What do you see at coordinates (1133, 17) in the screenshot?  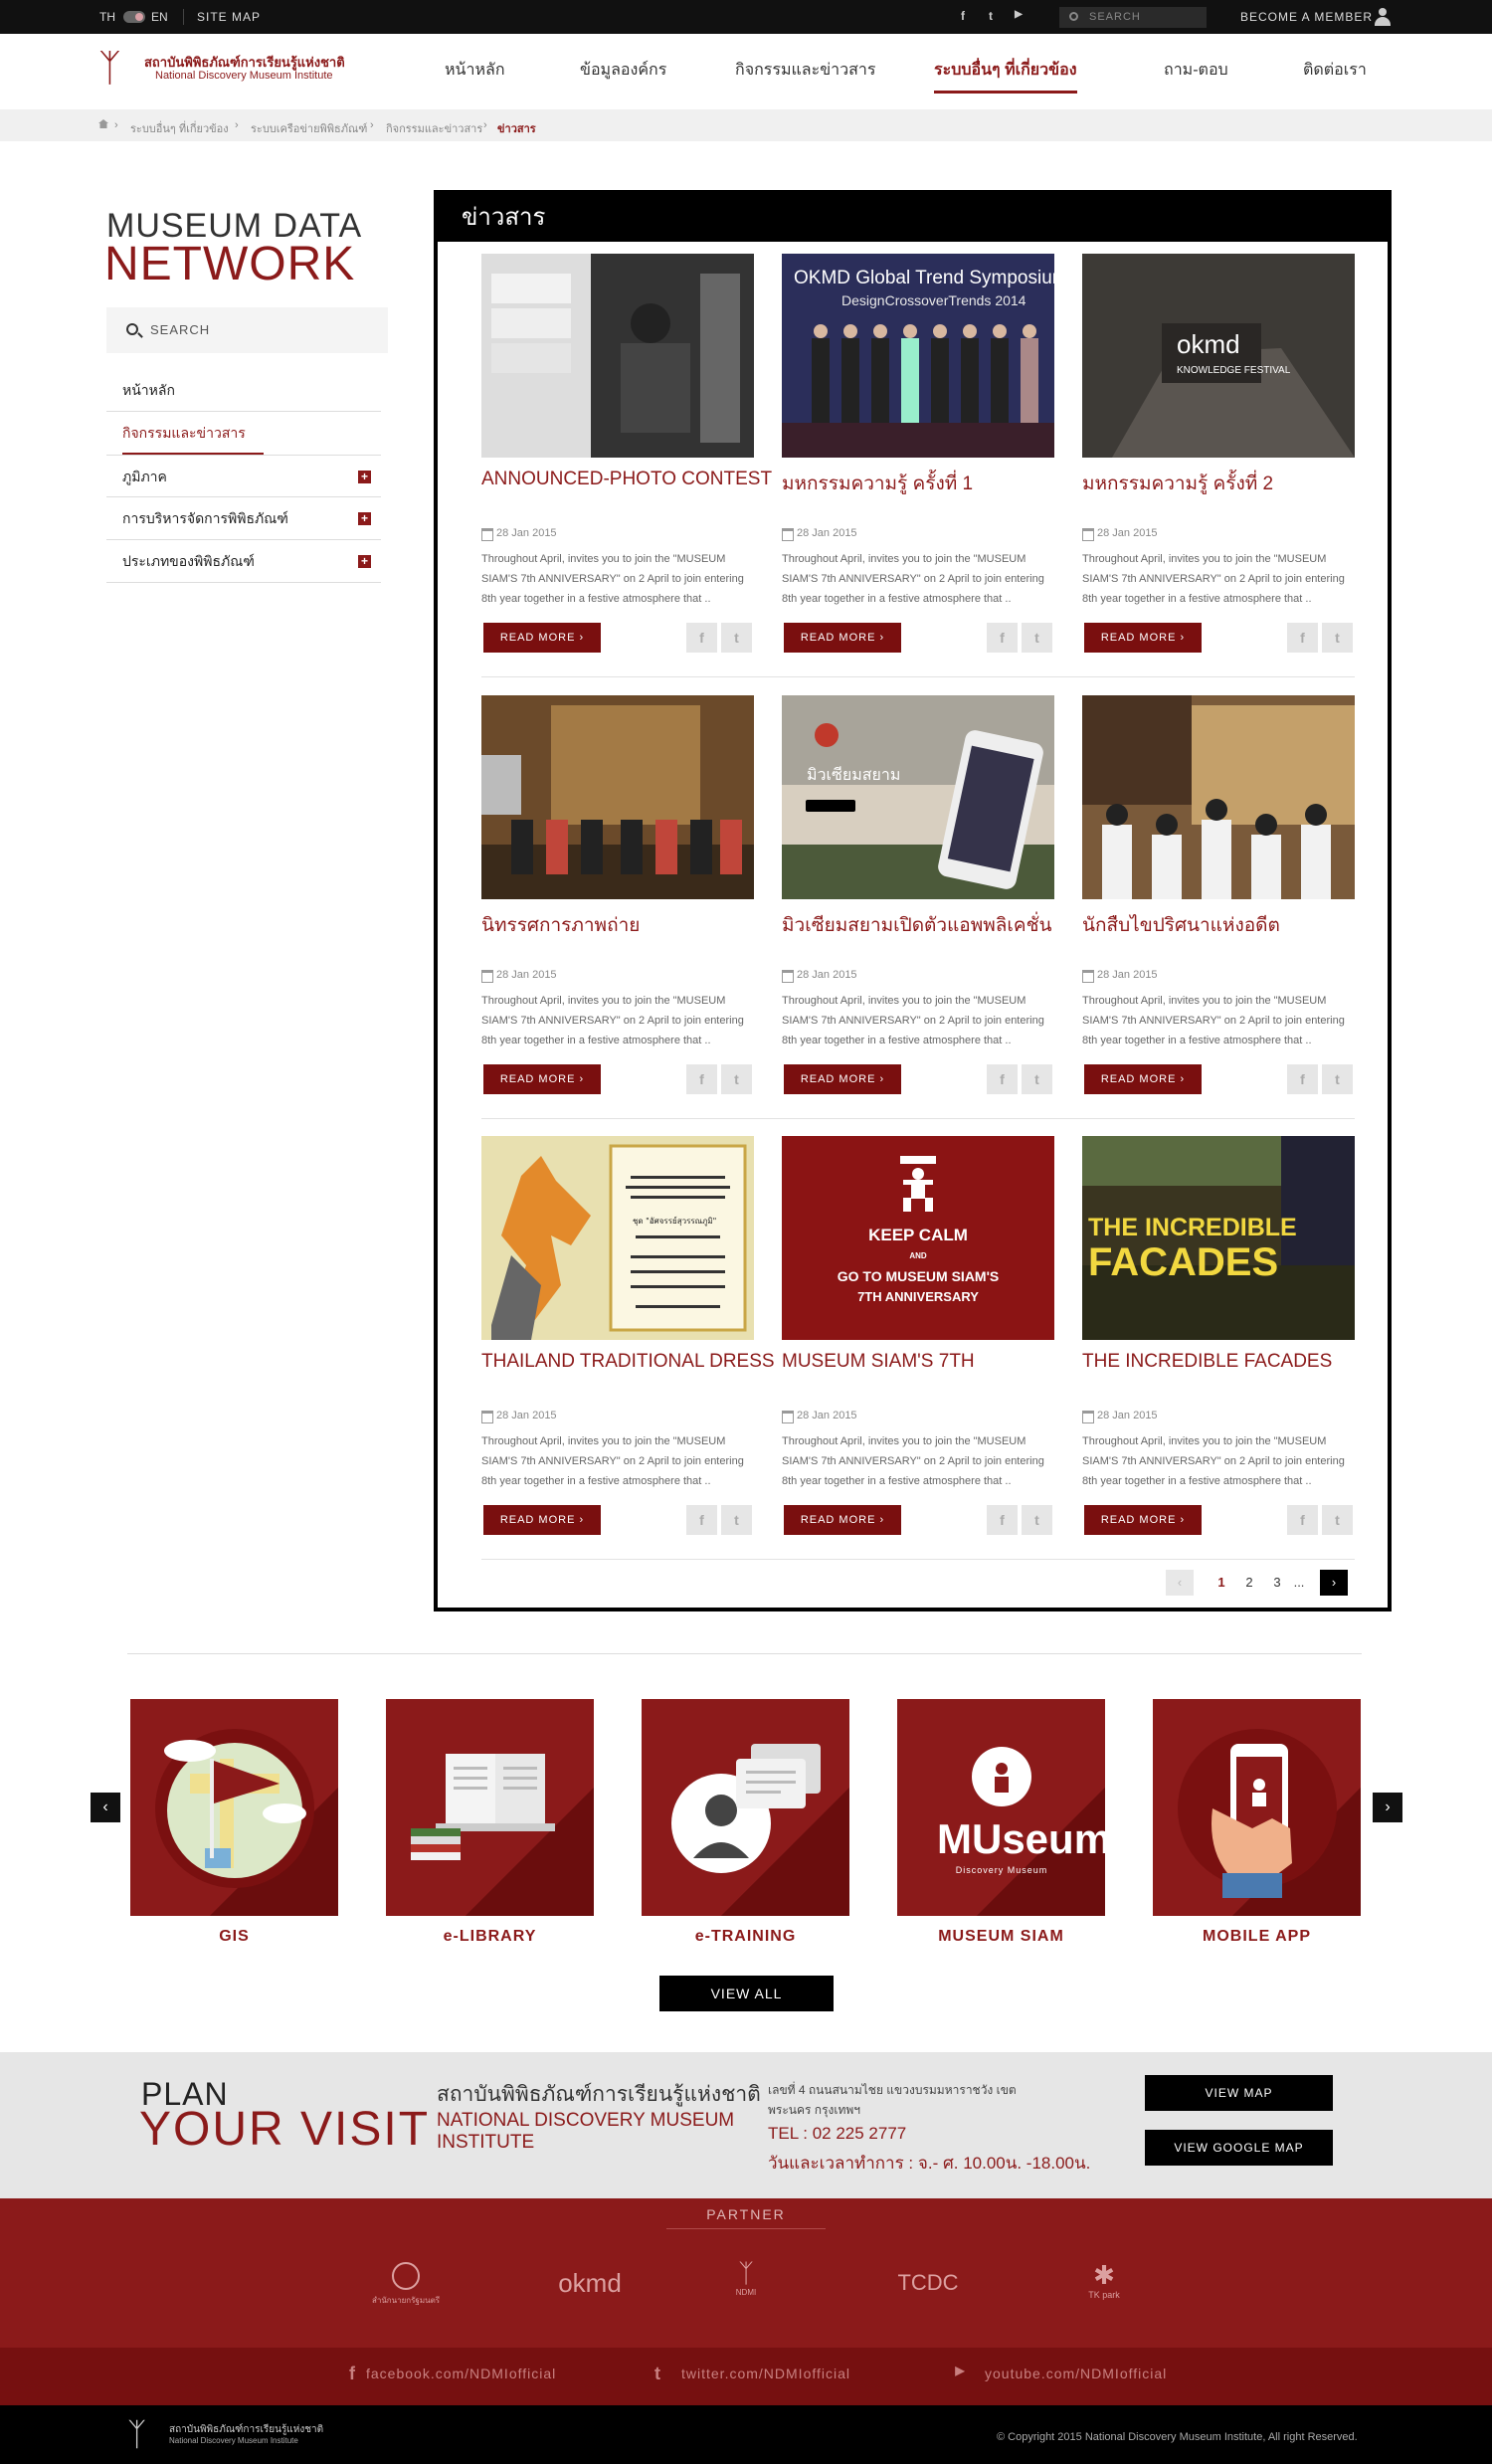 I see `search-input: SEARCH` at bounding box center [1133, 17].